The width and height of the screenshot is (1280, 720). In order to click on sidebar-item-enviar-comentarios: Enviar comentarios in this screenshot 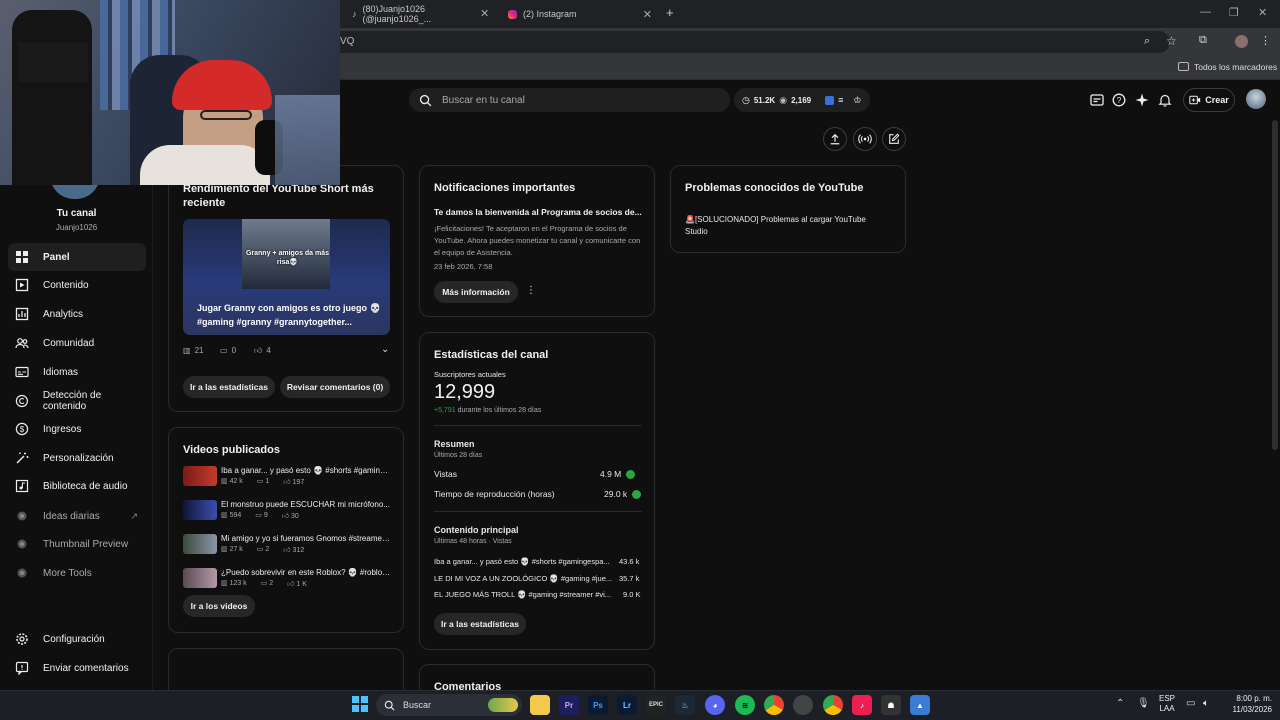, I will do `click(77, 668)`.